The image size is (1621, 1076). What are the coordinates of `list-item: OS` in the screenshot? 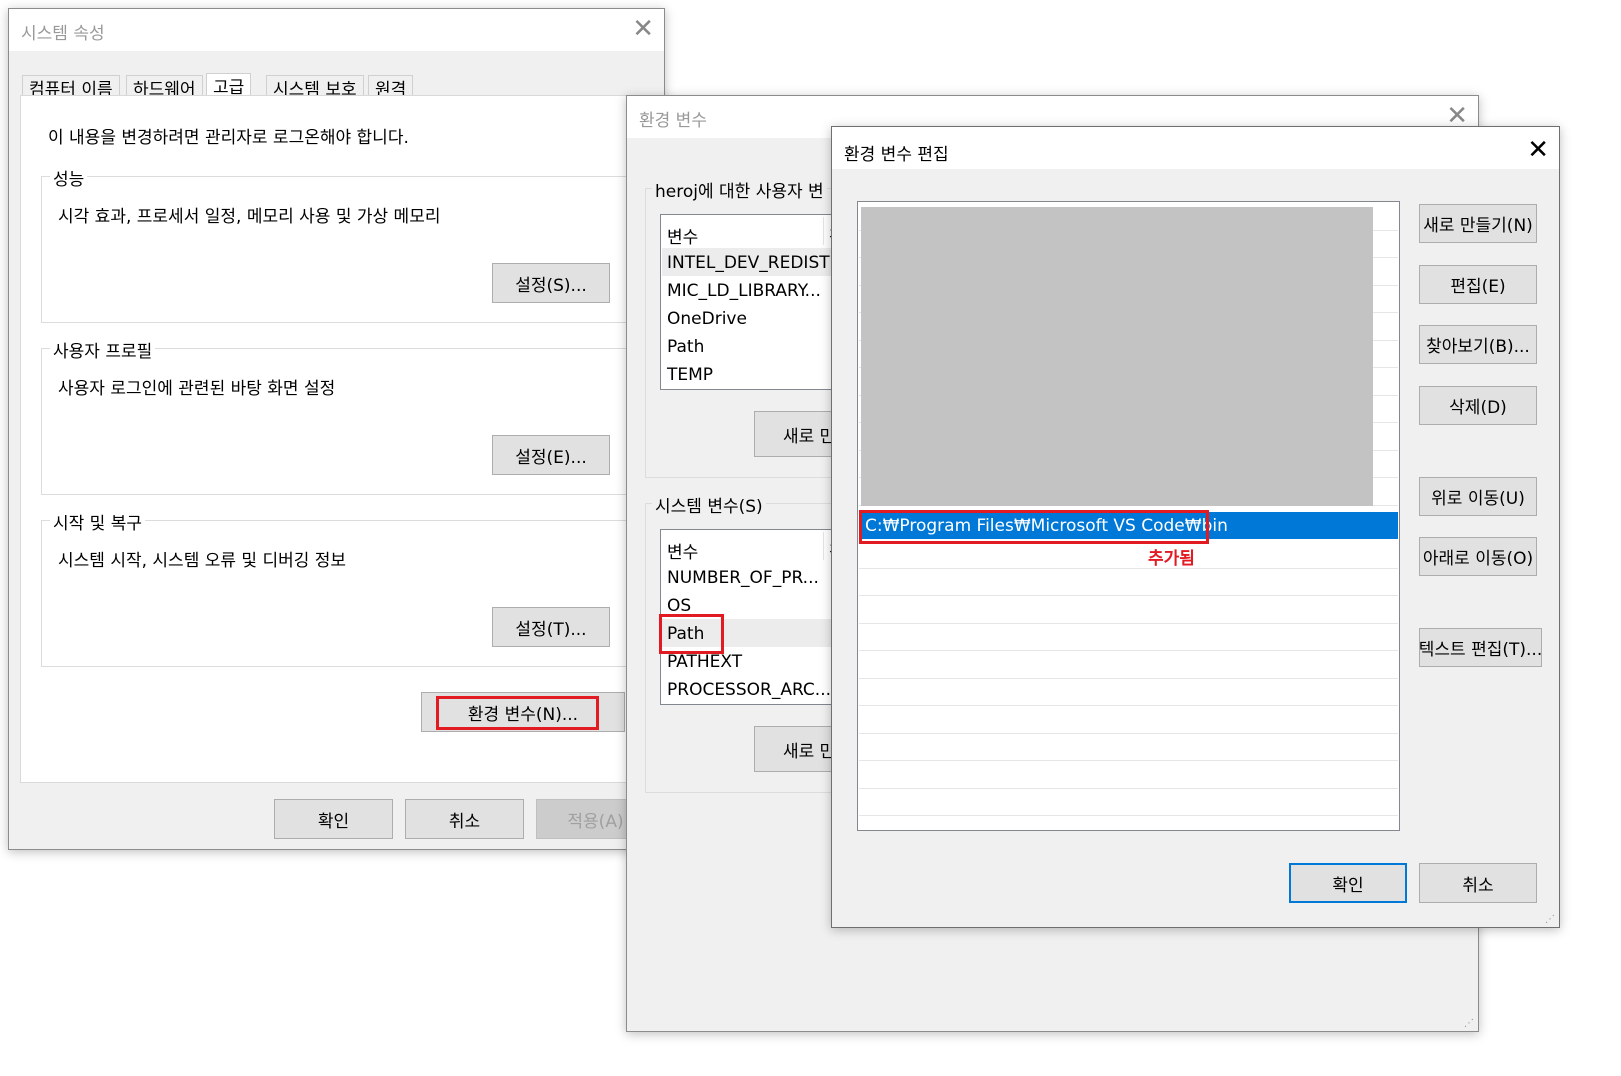 It's located at (679, 606).